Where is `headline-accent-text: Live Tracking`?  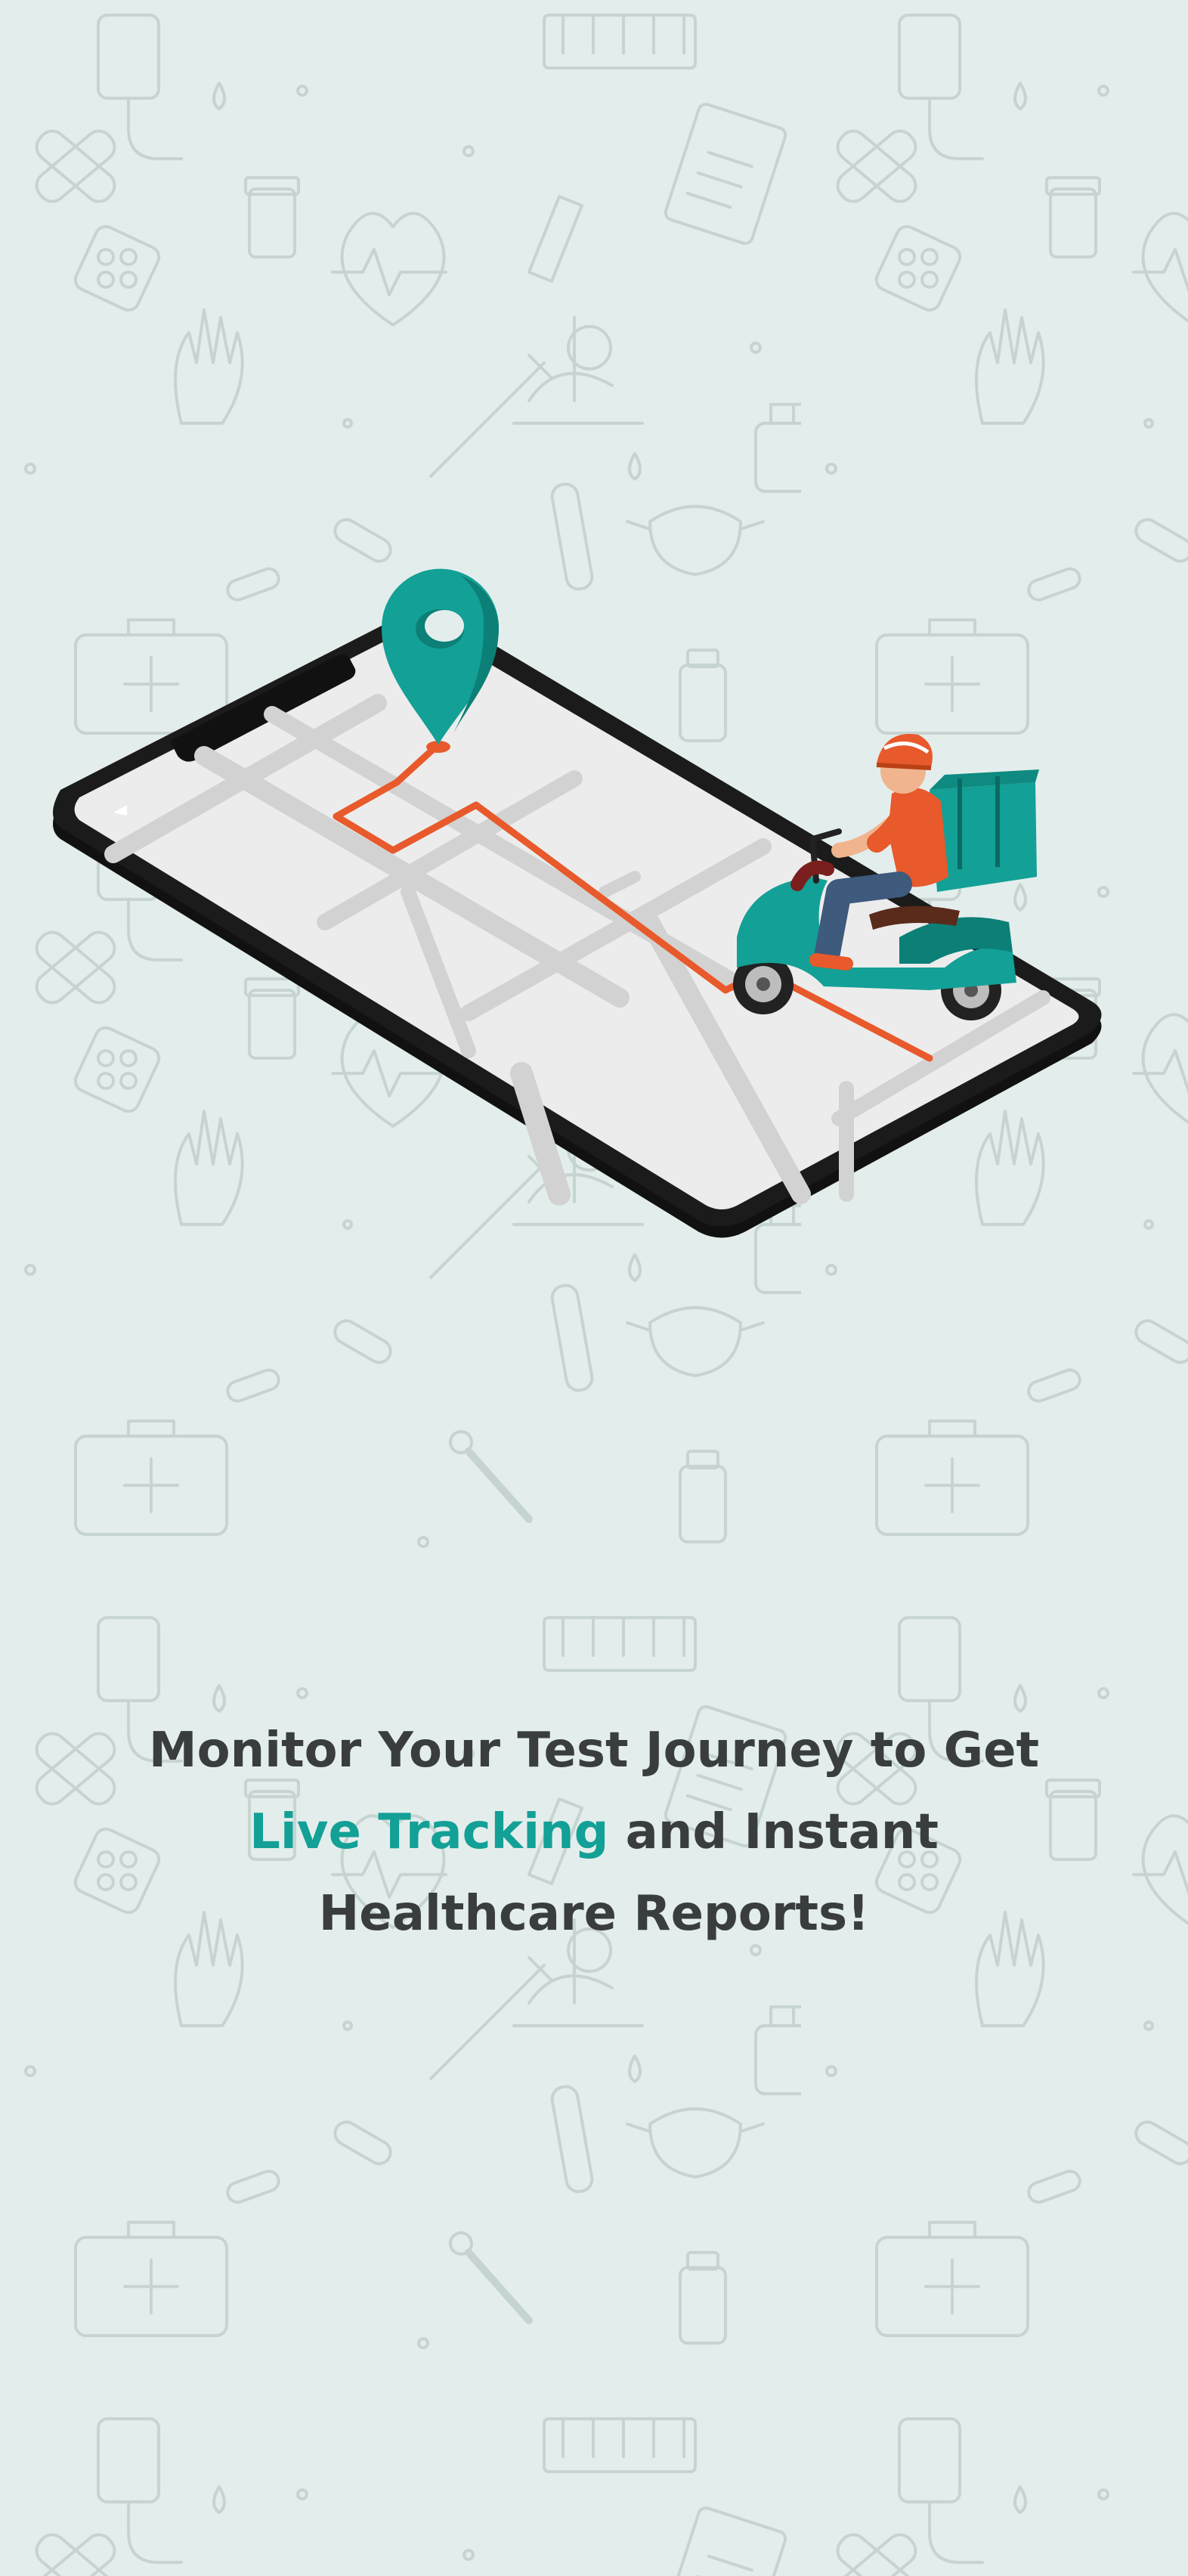 headline-accent-text: Live Tracking is located at coordinates (429, 1832).